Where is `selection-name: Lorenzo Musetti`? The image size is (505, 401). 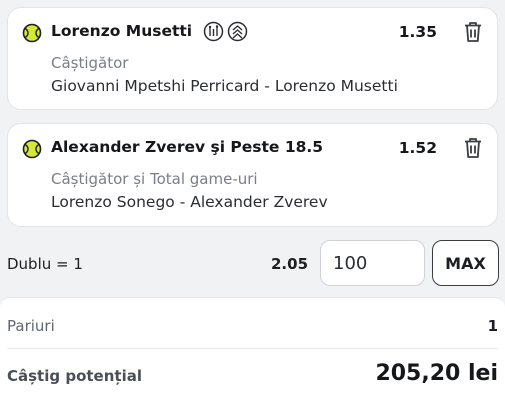
selection-name: Lorenzo Musetti is located at coordinates (122, 31).